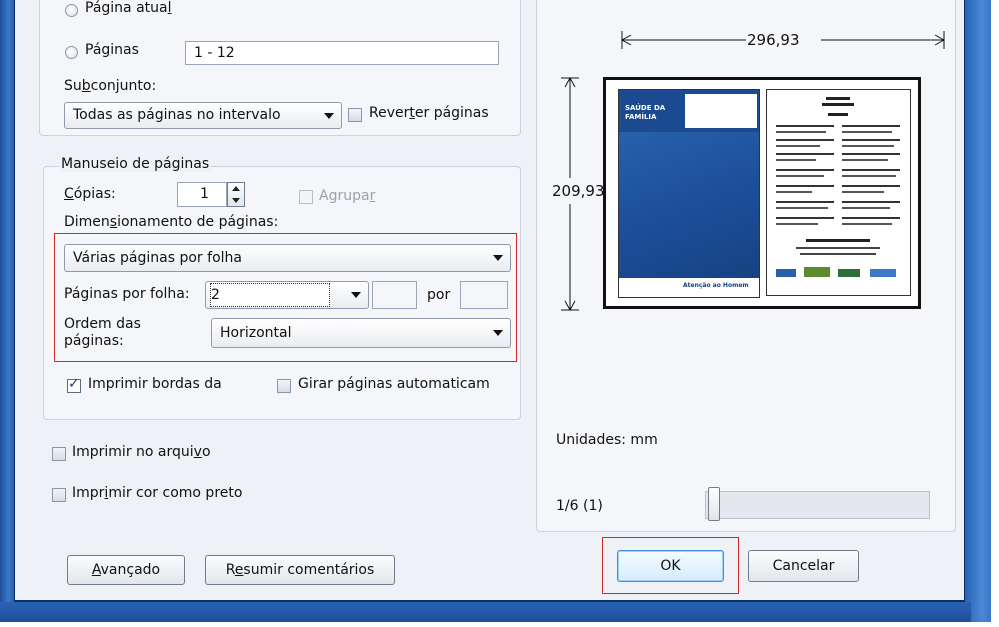  I want to click on print-to-file-label: Imprimir no arquivo, so click(141, 452).